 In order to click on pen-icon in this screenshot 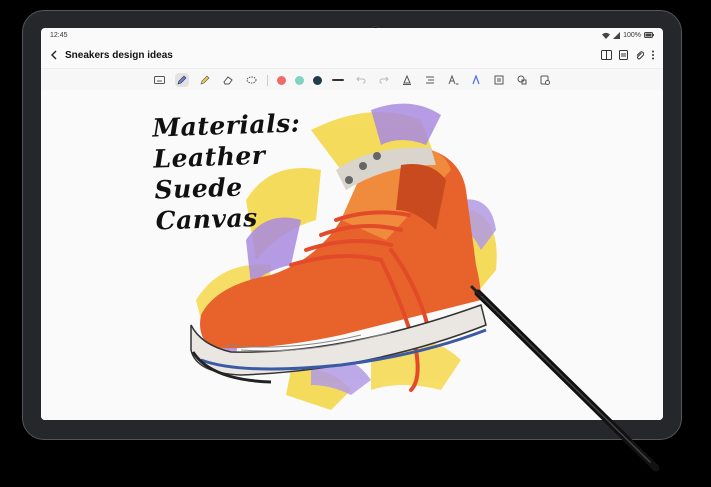, I will do `click(182, 80)`.